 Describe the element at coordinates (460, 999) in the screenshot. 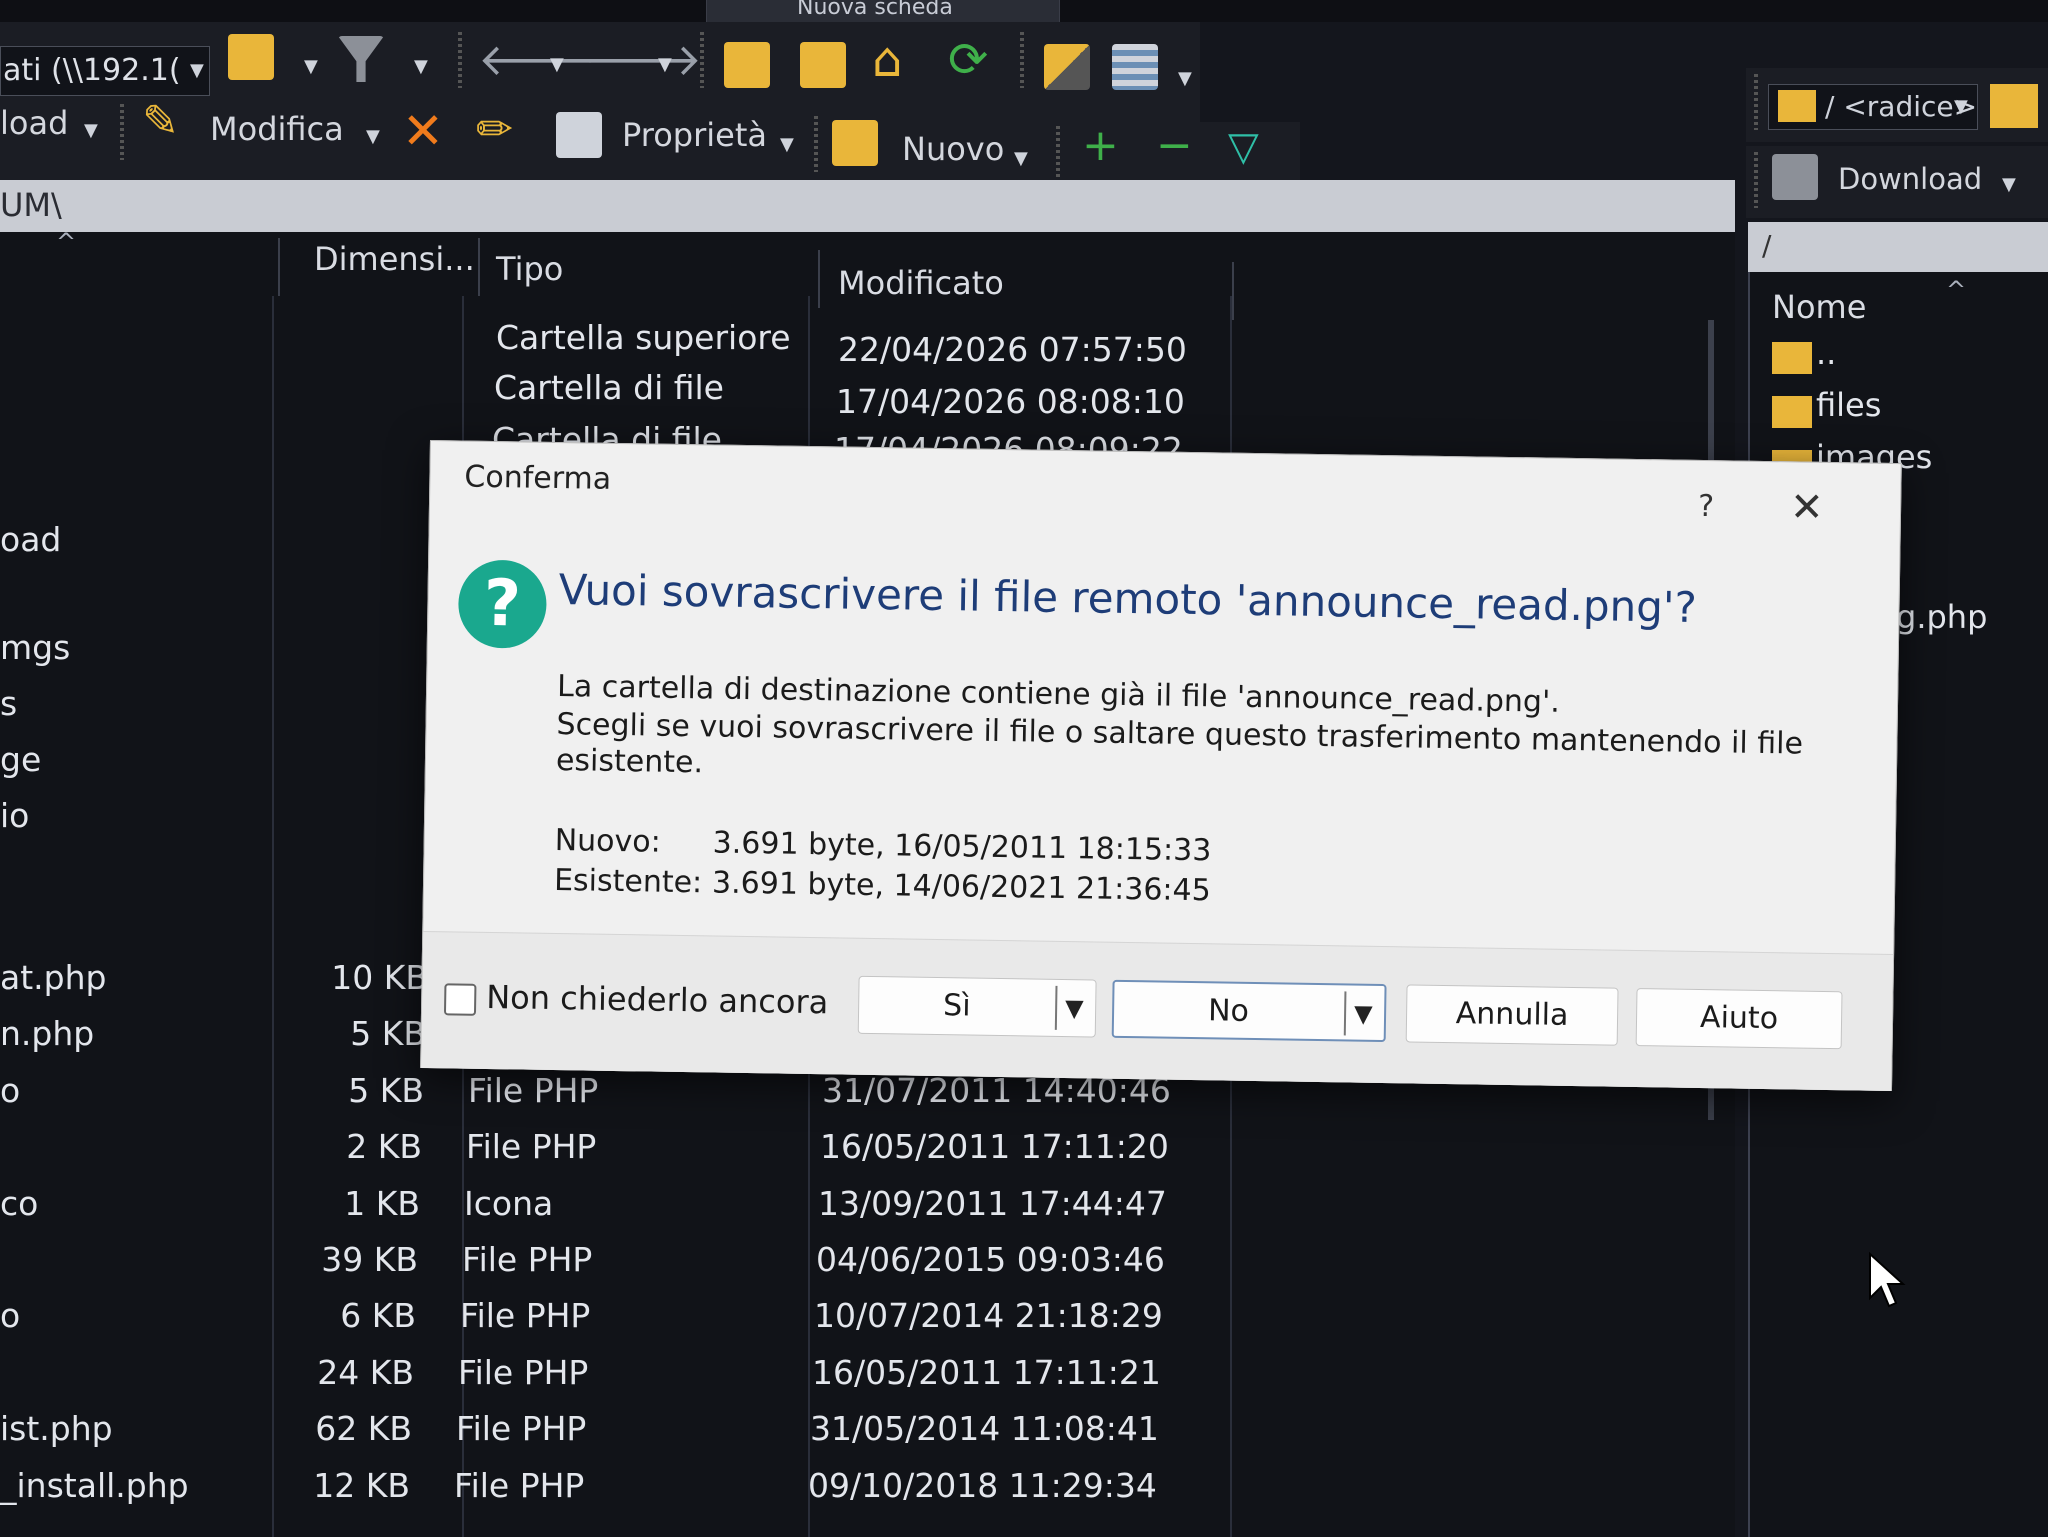

I see `dont-ask-again-checkbox` at that location.